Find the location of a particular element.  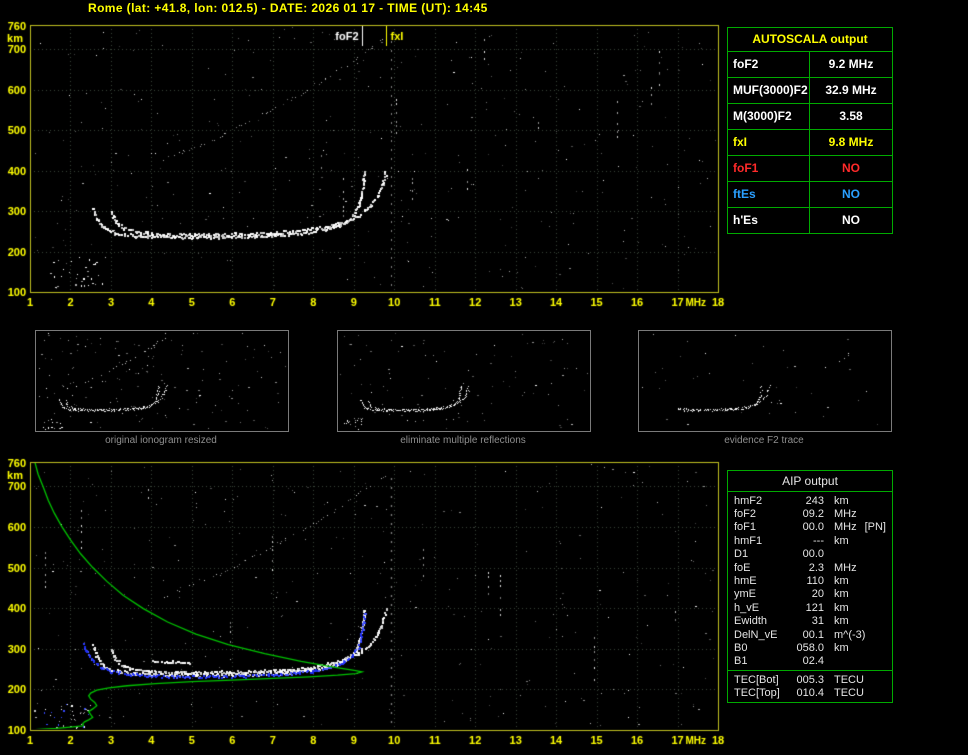

aip-row-value: 005.3 is located at coordinates (810, 679).